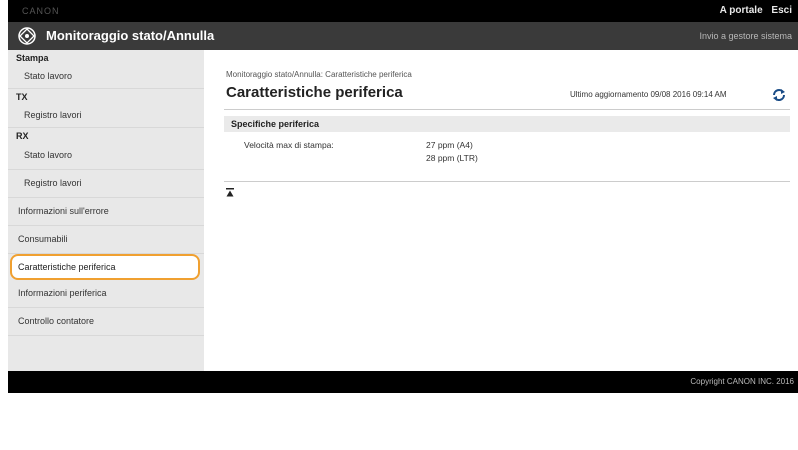  I want to click on section-title: Specifiche periferica, so click(275, 124).